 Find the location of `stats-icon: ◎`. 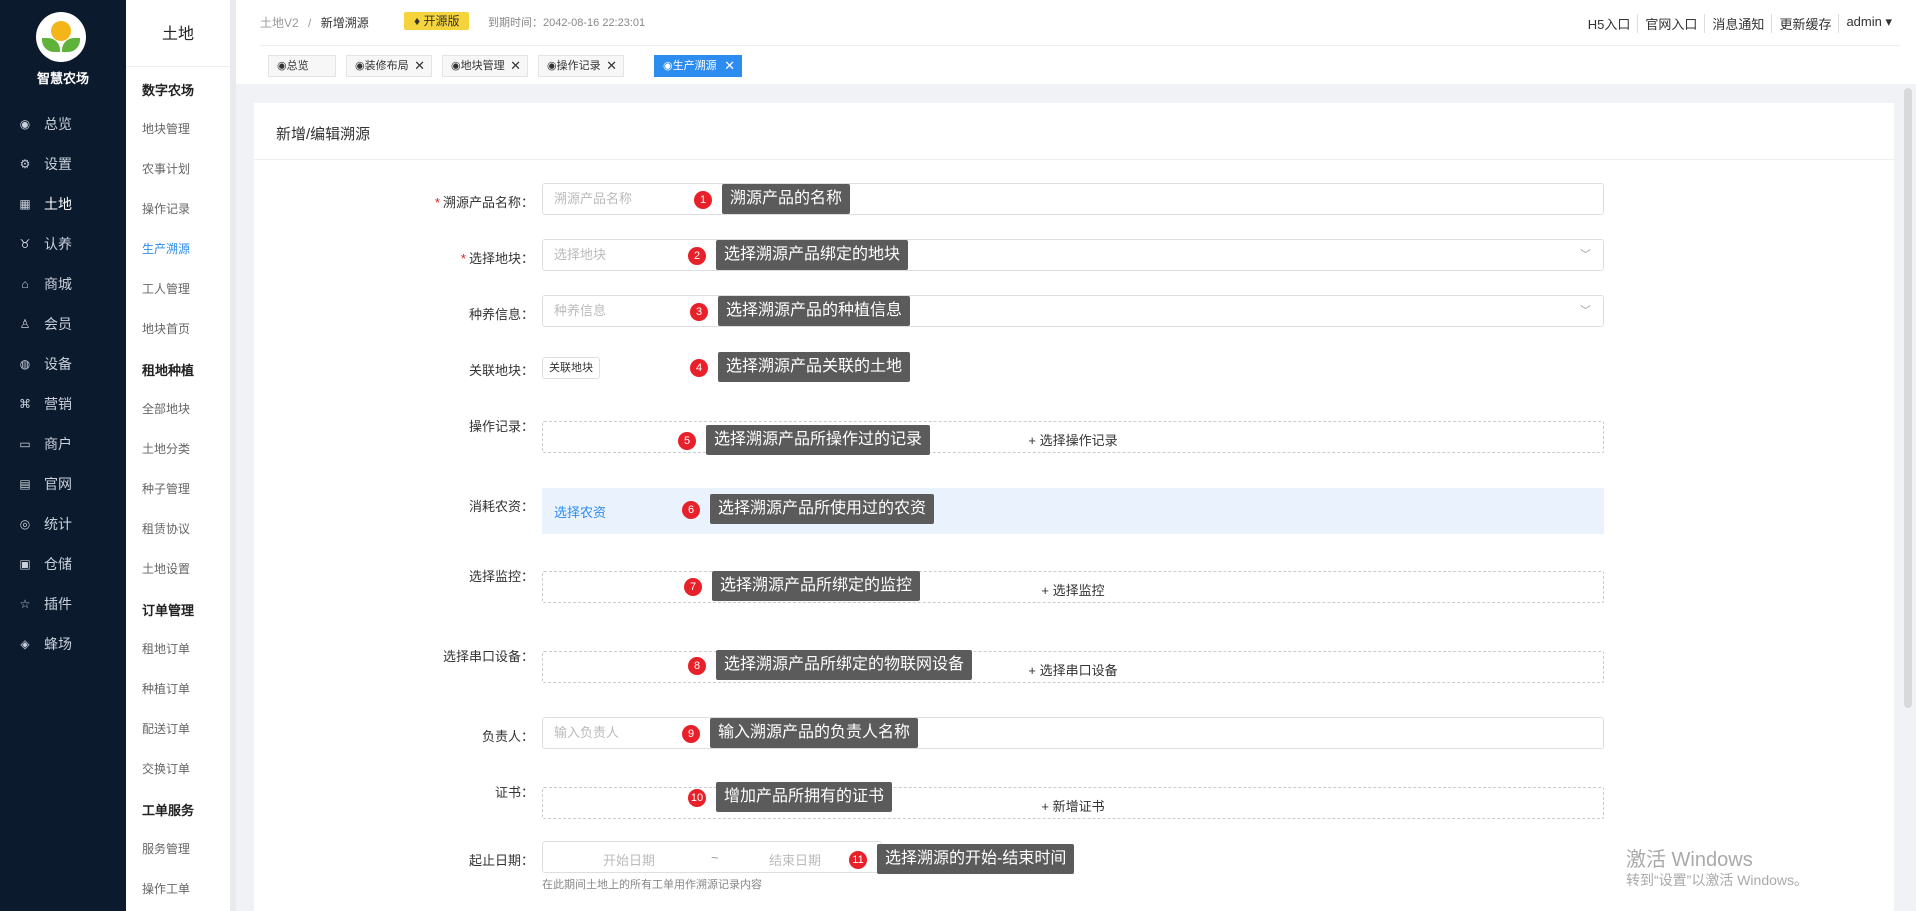

stats-icon: ◎ is located at coordinates (25, 524).